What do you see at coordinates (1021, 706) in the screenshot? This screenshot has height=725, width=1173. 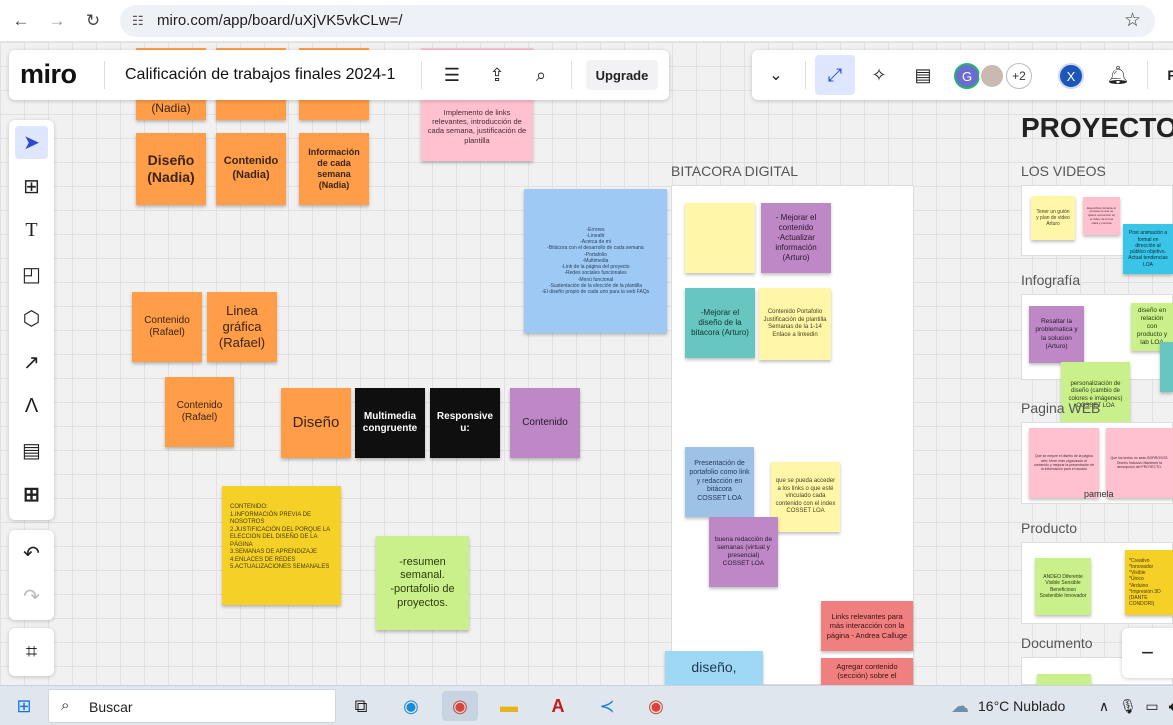 I see `weather-text: 16°C Nublado` at bounding box center [1021, 706].